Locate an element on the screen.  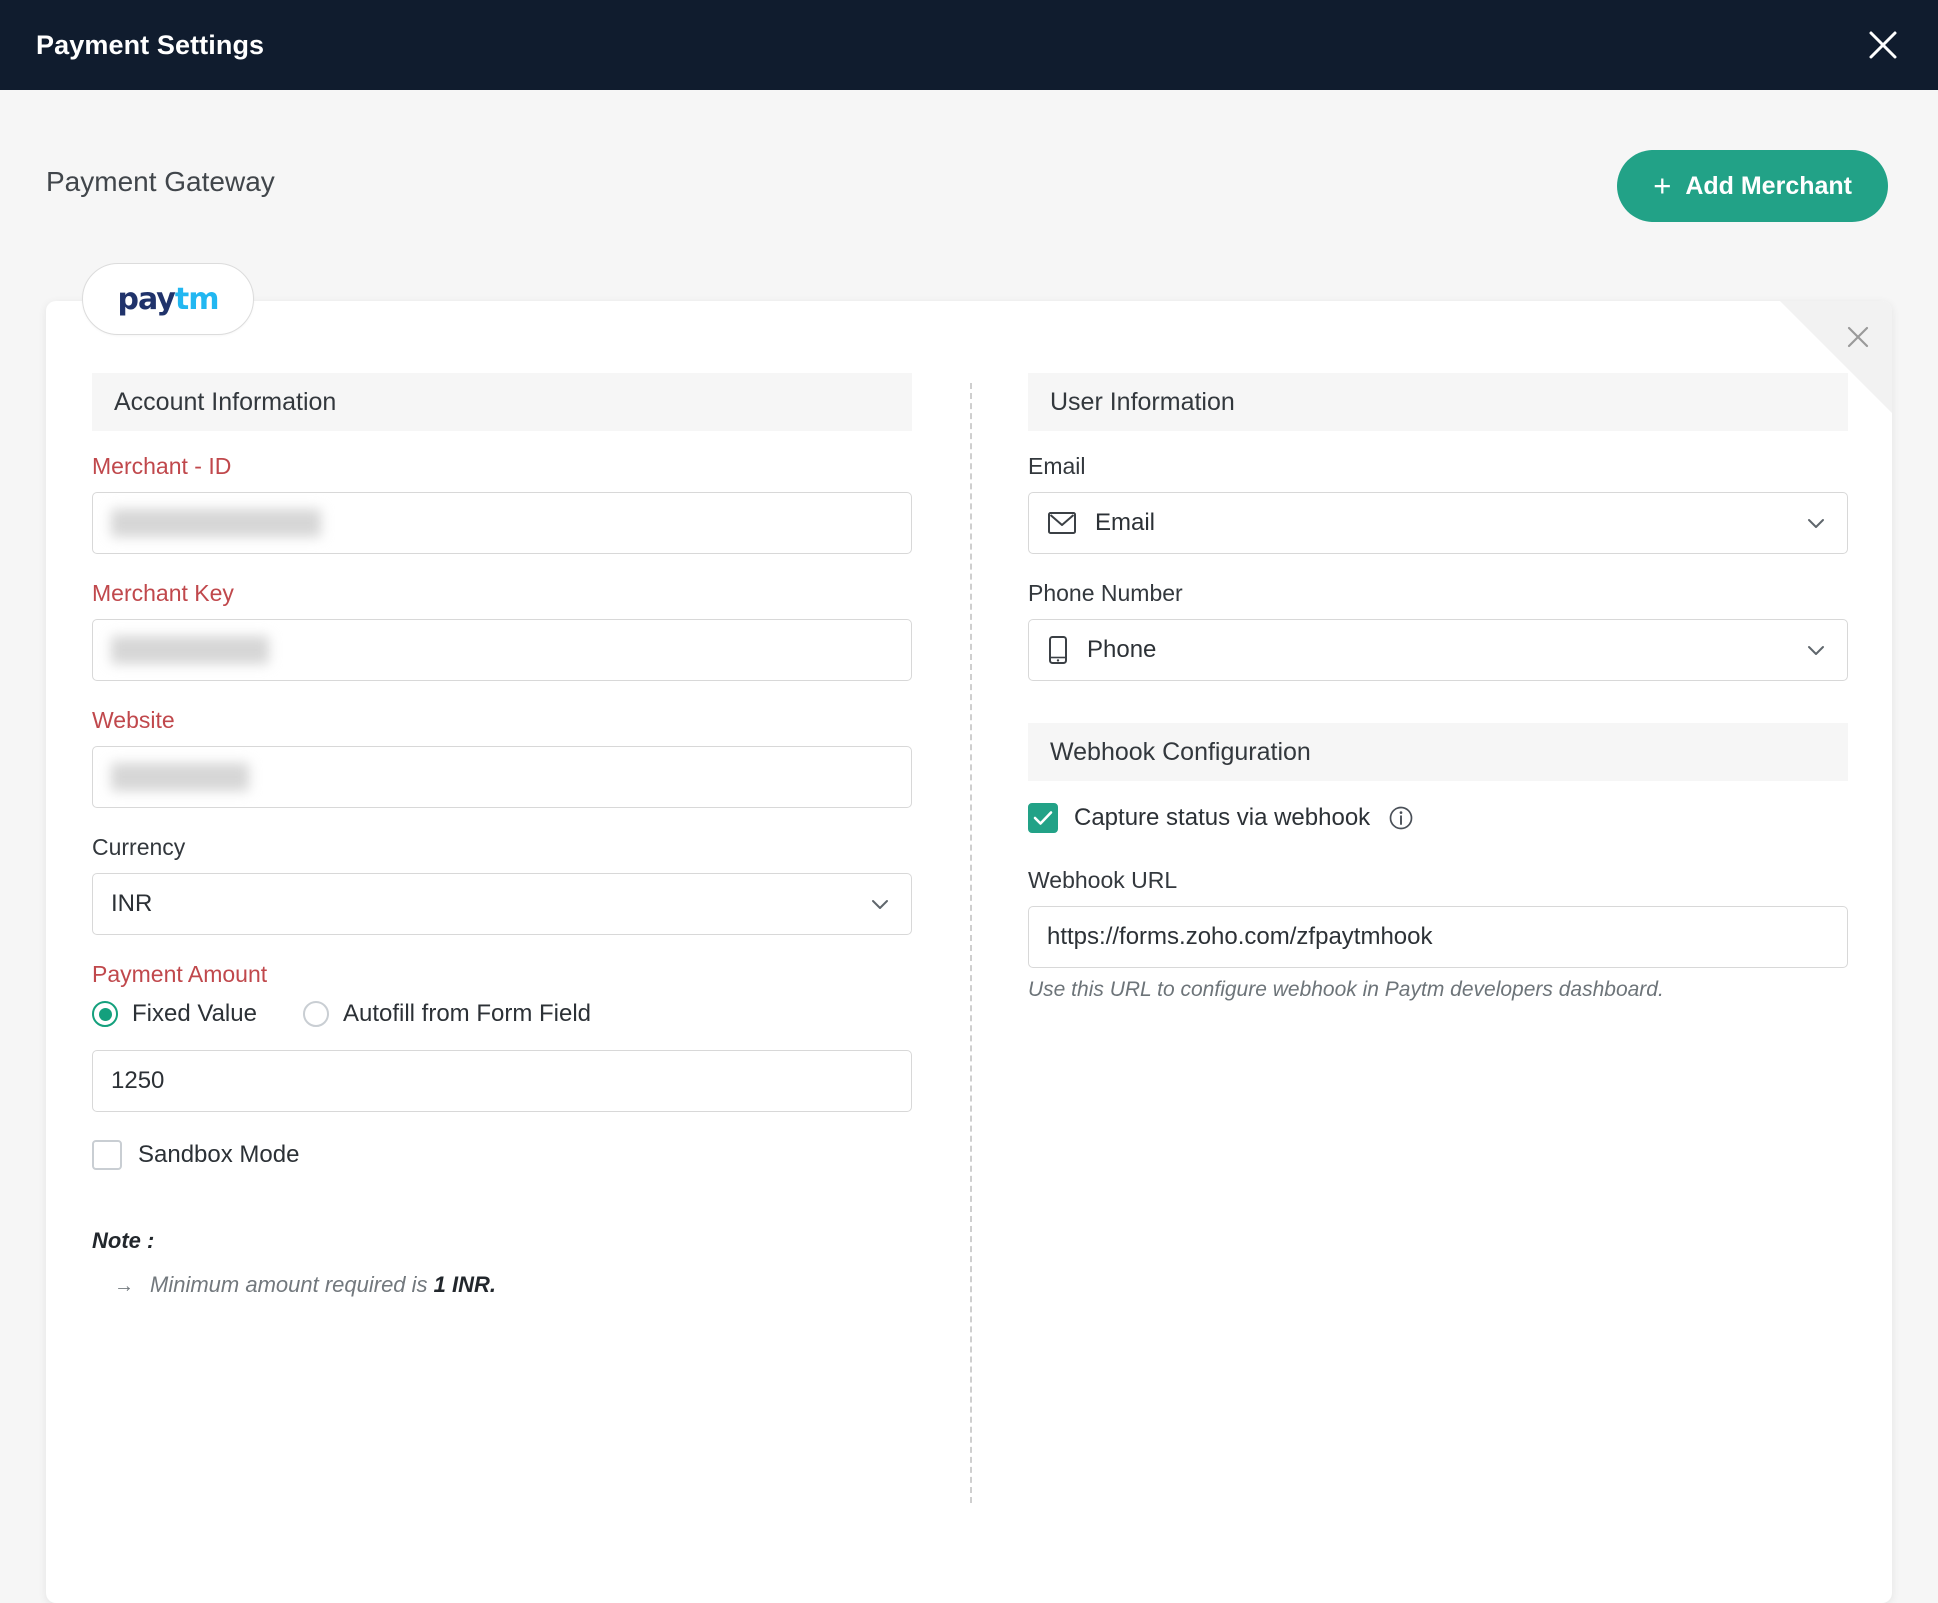
capture-status-checkbox is located at coordinates (1043, 818).